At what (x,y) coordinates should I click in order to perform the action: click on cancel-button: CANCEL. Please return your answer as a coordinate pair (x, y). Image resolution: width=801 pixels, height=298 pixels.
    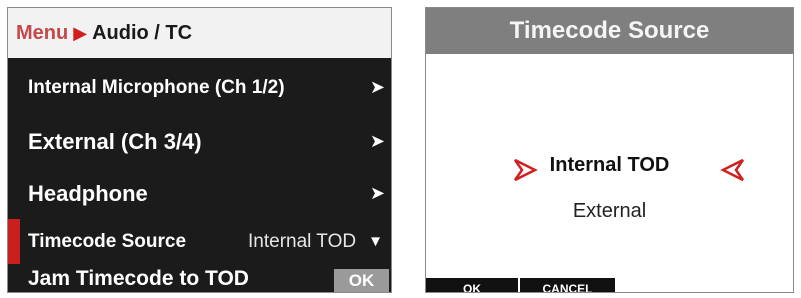
    Looking at the image, I should click on (567, 285).